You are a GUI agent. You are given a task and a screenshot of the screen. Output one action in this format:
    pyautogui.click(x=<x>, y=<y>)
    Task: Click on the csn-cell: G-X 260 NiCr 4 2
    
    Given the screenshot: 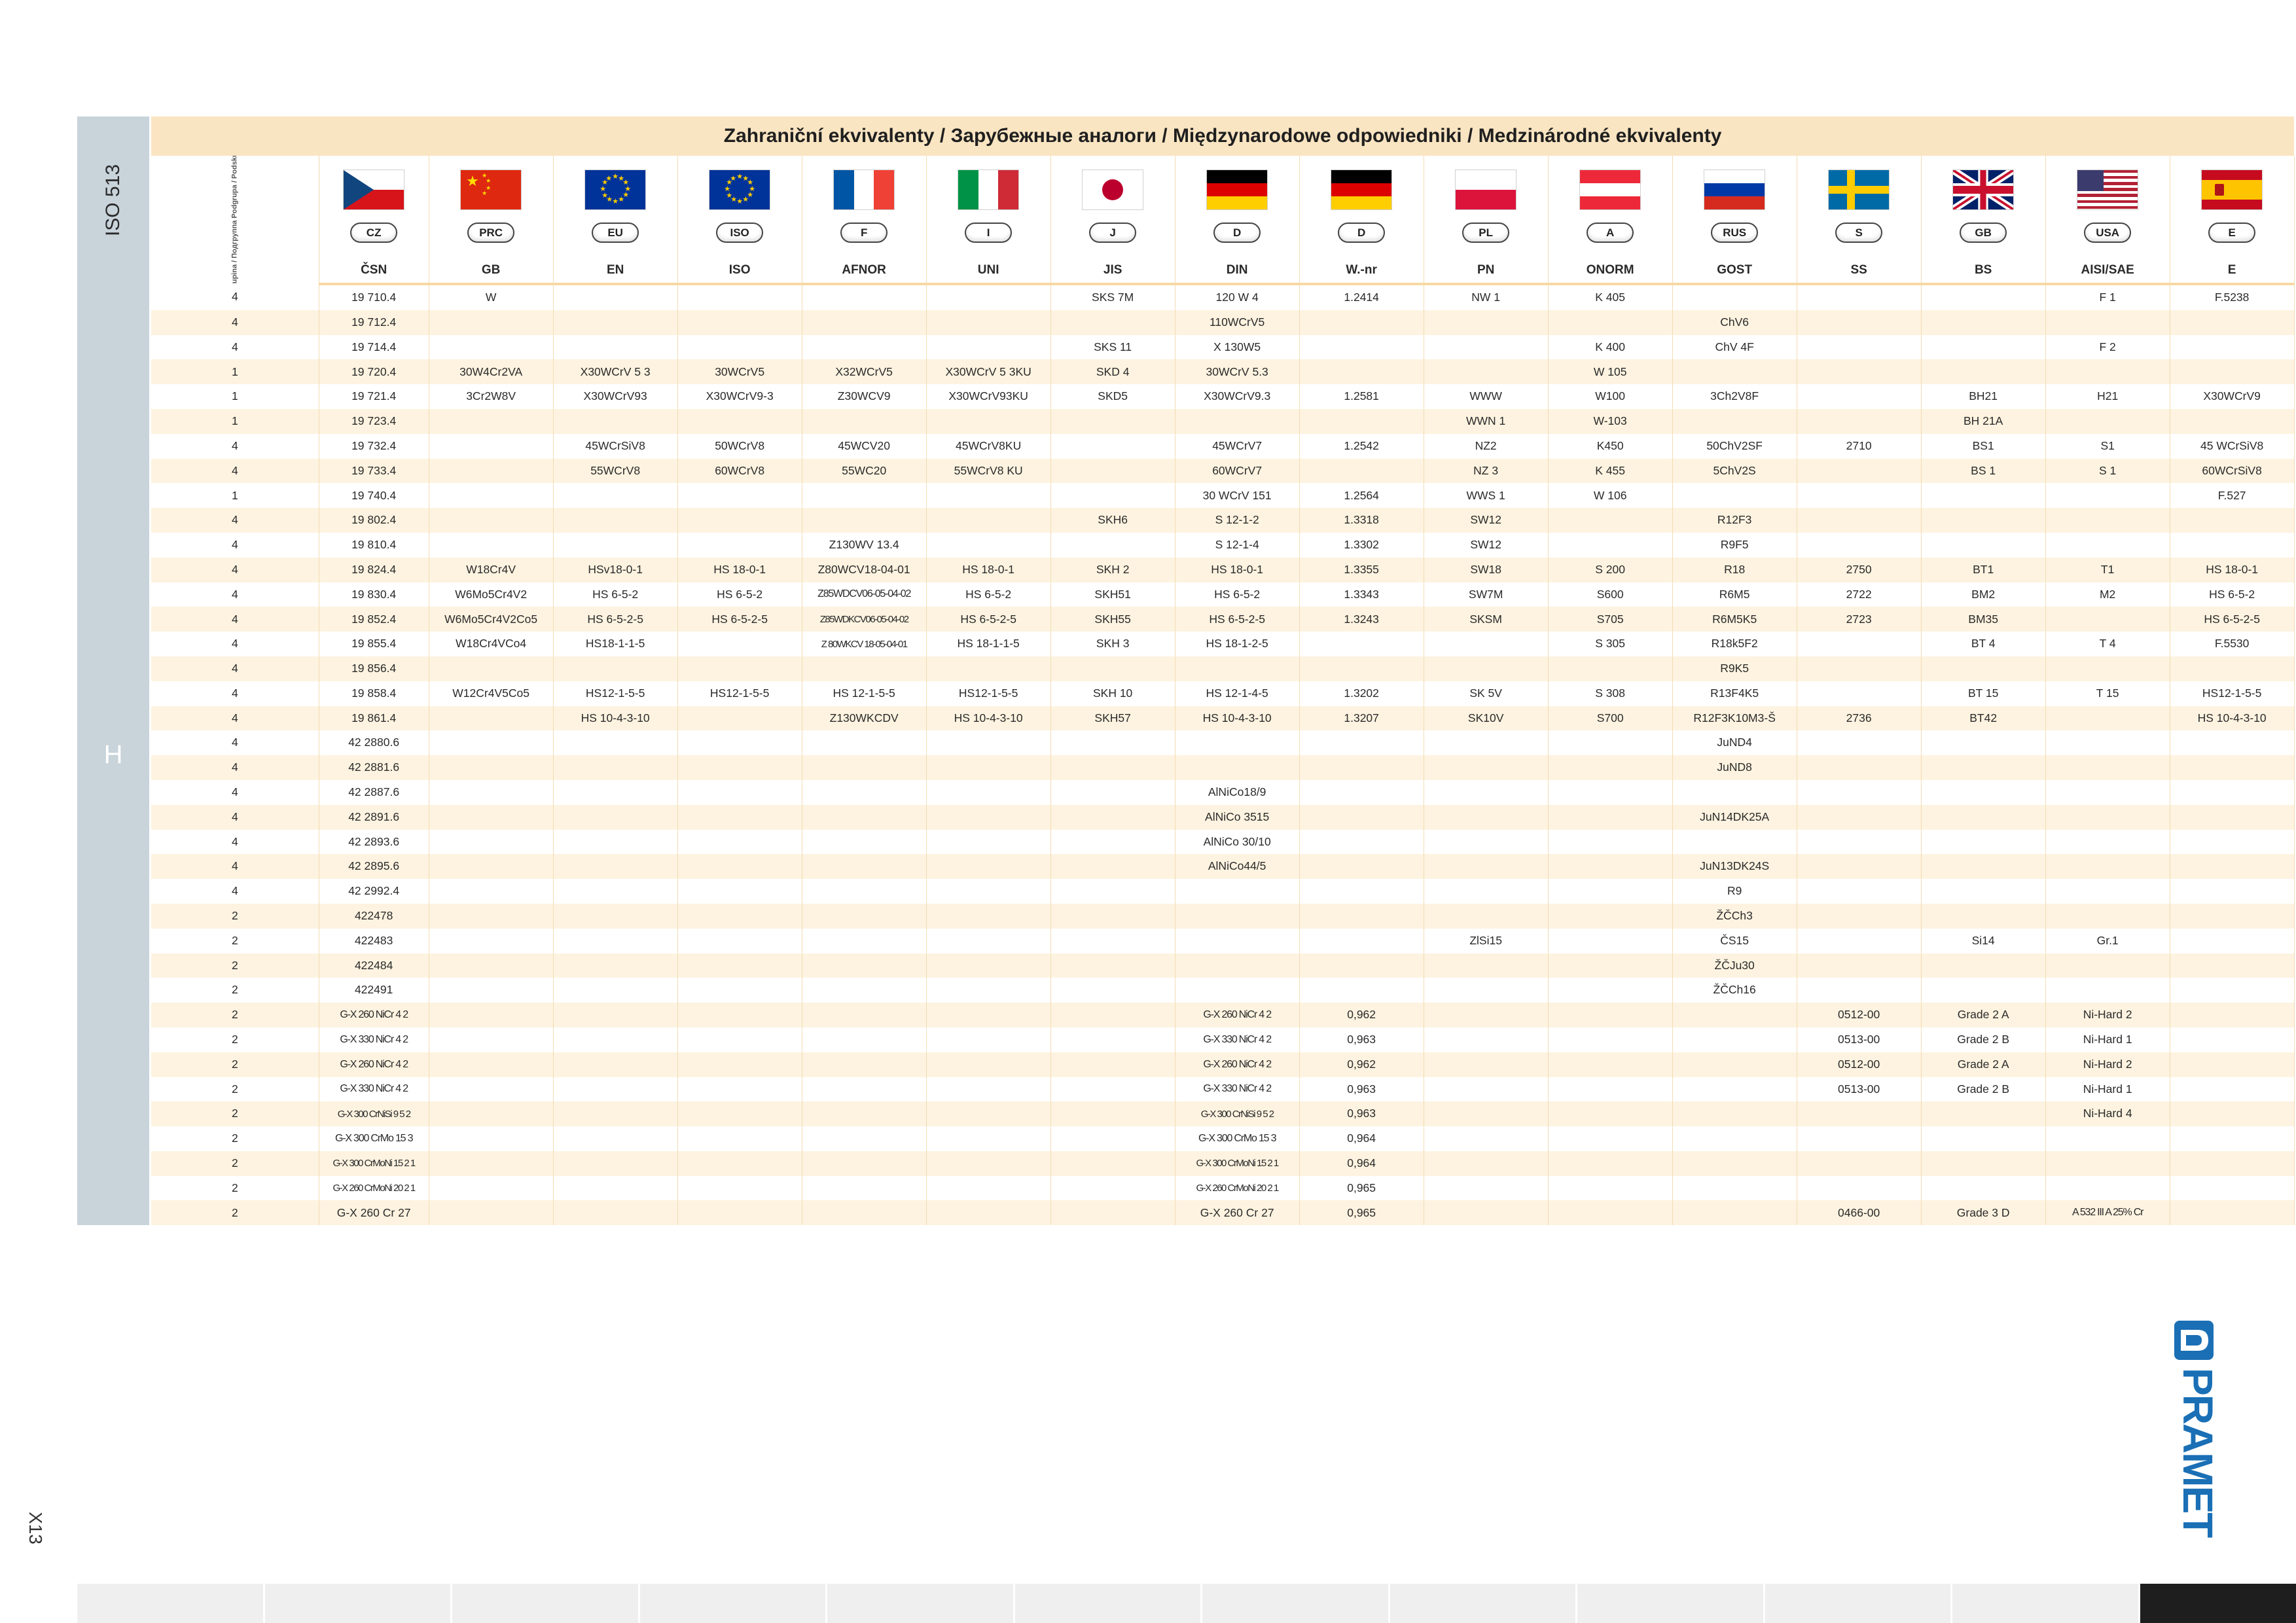 What is the action you would take?
    pyautogui.click(x=374, y=1015)
    